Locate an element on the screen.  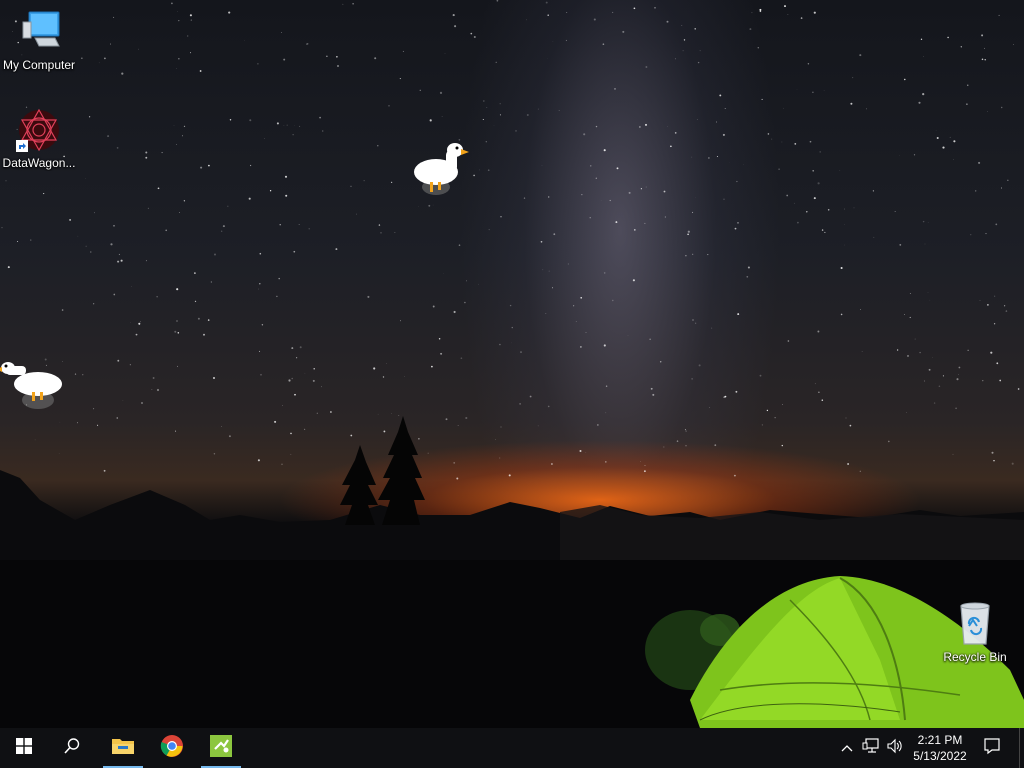
taskbar: 2:21 PM 5/13/2022 is located at coordinates (512, 748).